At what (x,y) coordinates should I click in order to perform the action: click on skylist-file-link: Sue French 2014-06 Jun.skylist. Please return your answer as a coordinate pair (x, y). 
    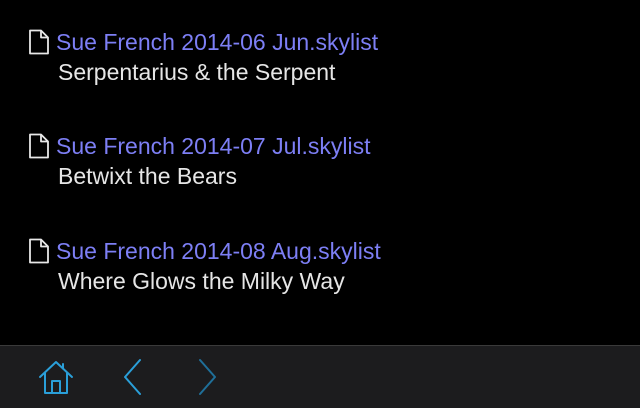
    Looking at the image, I should click on (203, 42).